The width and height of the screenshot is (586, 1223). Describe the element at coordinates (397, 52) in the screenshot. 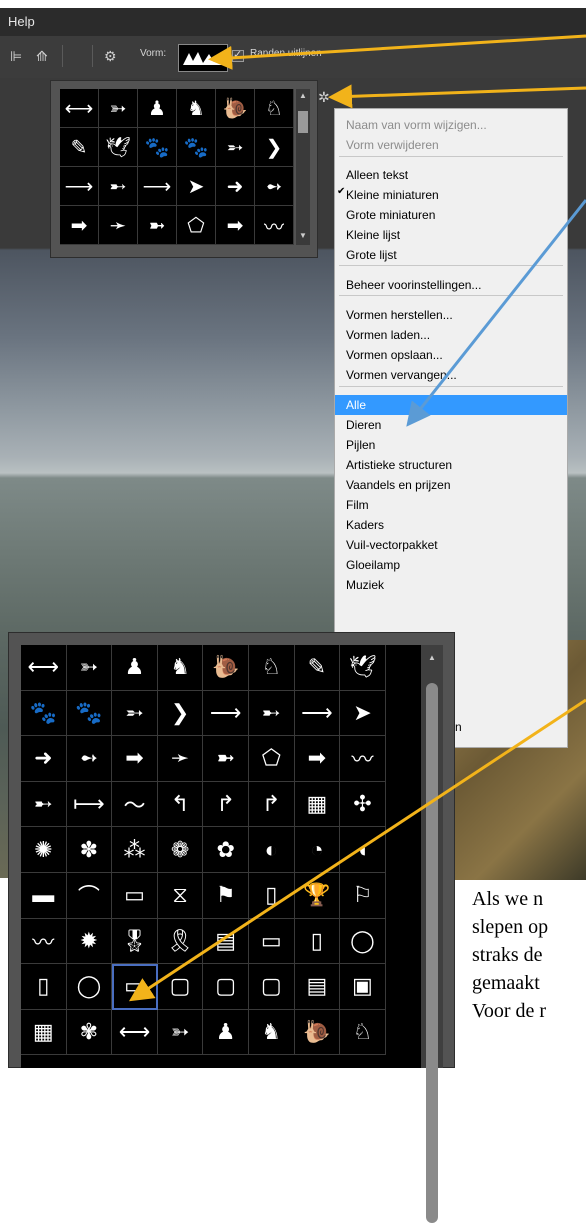

I see `arrow-to-shape-swatch` at that location.